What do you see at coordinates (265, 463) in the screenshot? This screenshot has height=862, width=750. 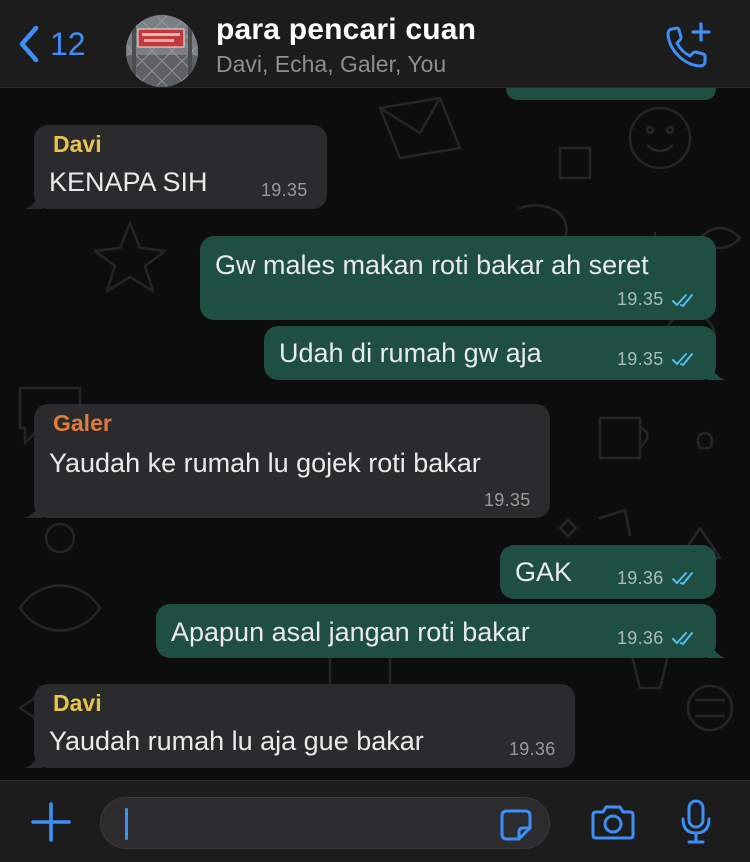 I see `message-text: Yaudah ke rumah lu gojek roti bakar` at bounding box center [265, 463].